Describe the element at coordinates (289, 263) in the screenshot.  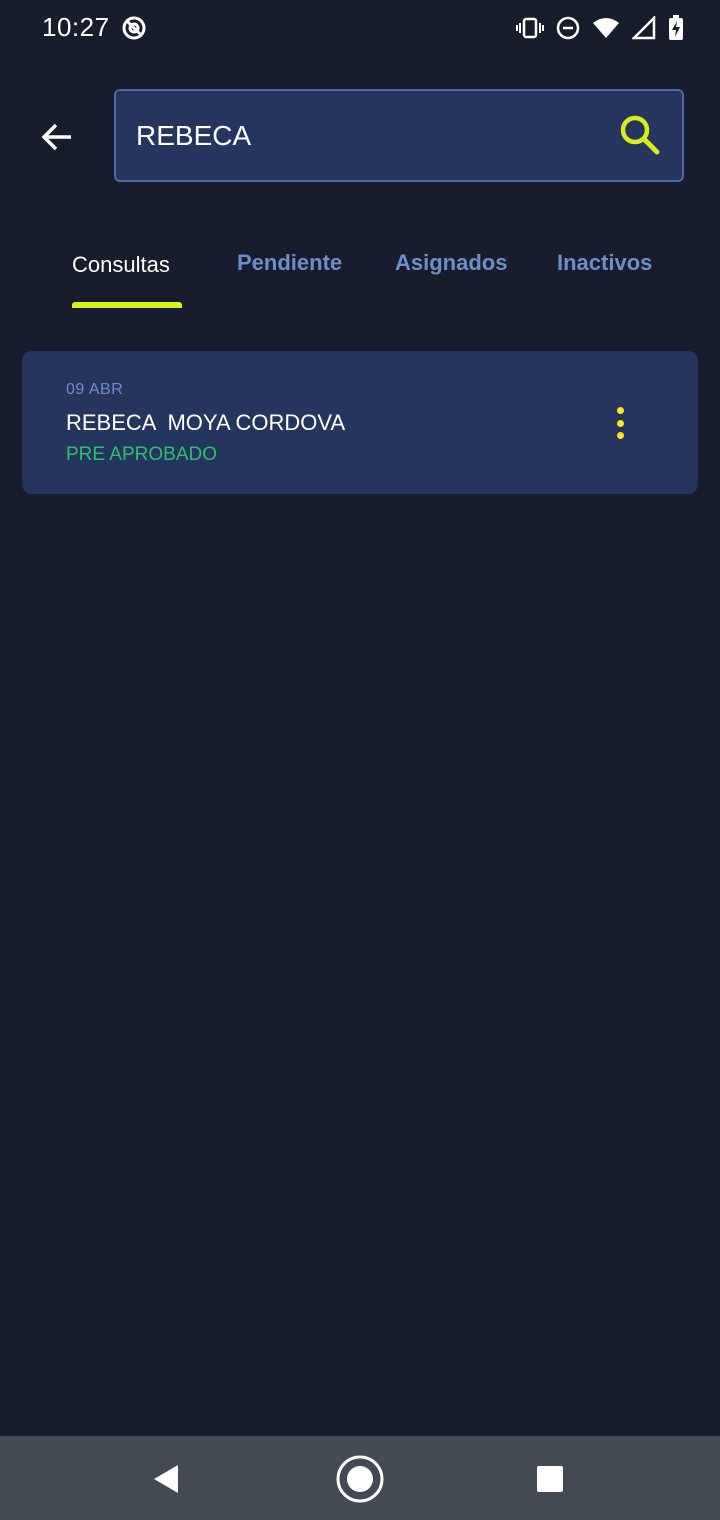
I see `tab-pendiente: Pendiente` at that location.